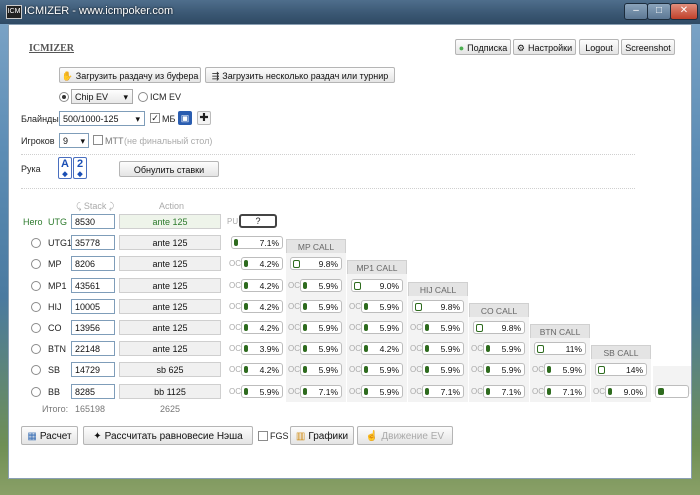 This screenshot has height=495, width=700. What do you see at coordinates (168, 435) in the screenshot?
I see `nash-equilibrium-button: ✦ Рассчитать равновесие Нэша` at bounding box center [168, 435].